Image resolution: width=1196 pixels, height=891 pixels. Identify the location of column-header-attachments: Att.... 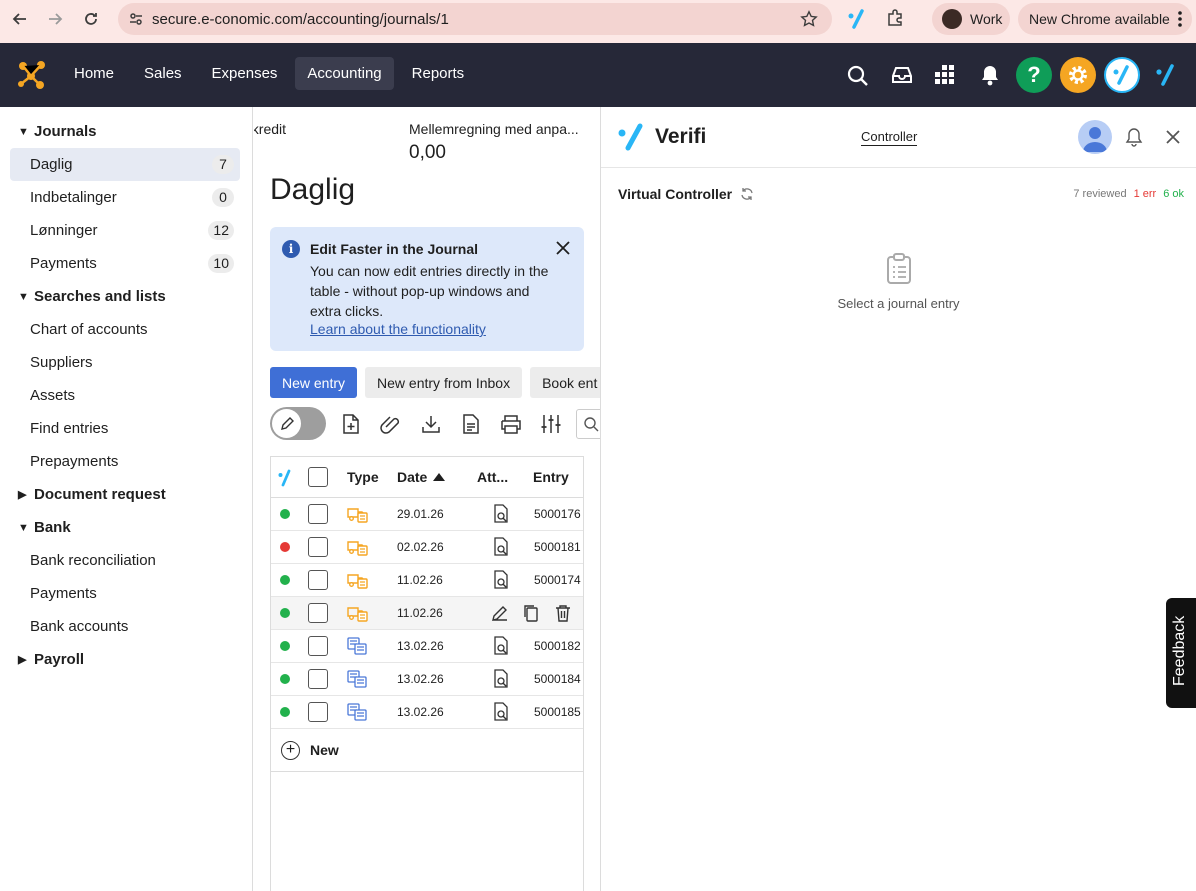
(492, 477).